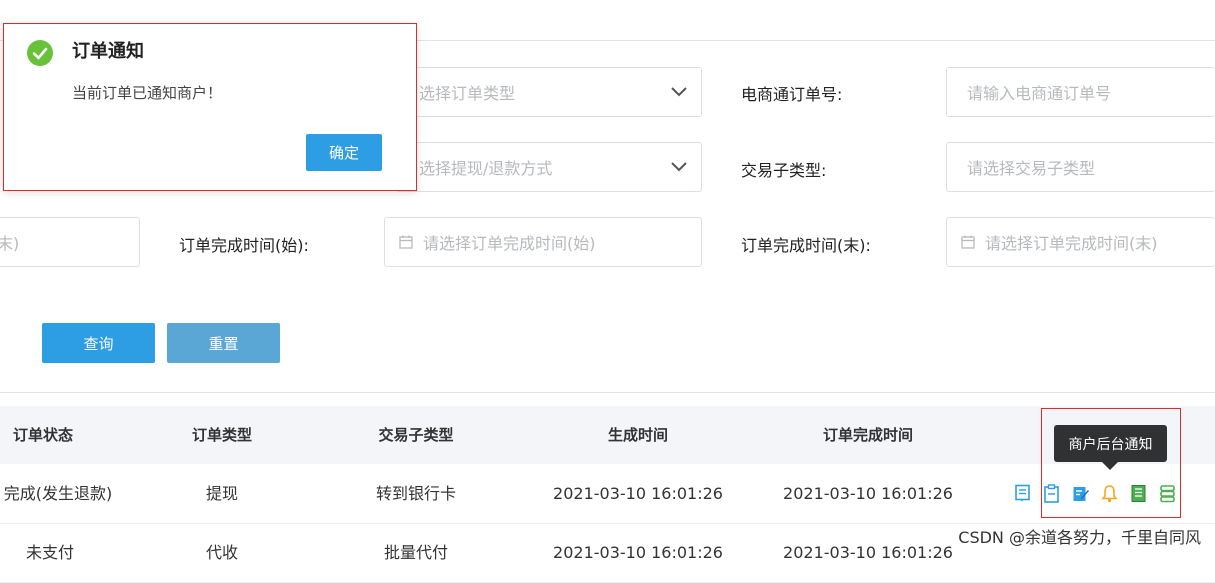  I want to click on complete-end-label: 订单完成时间(末):, so click(806, 245).